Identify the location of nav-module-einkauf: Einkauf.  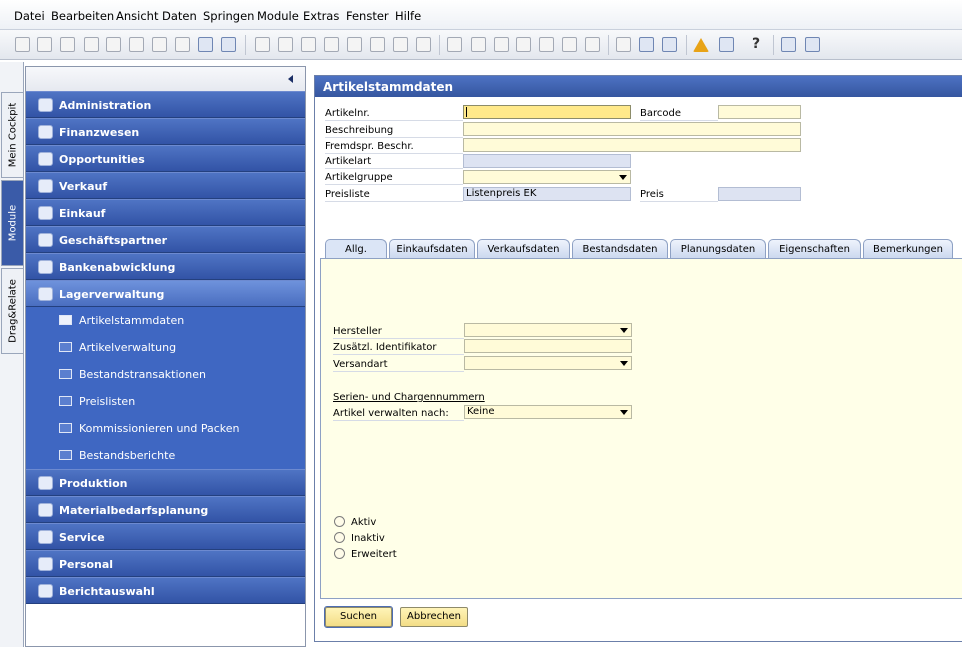
(165, 212).